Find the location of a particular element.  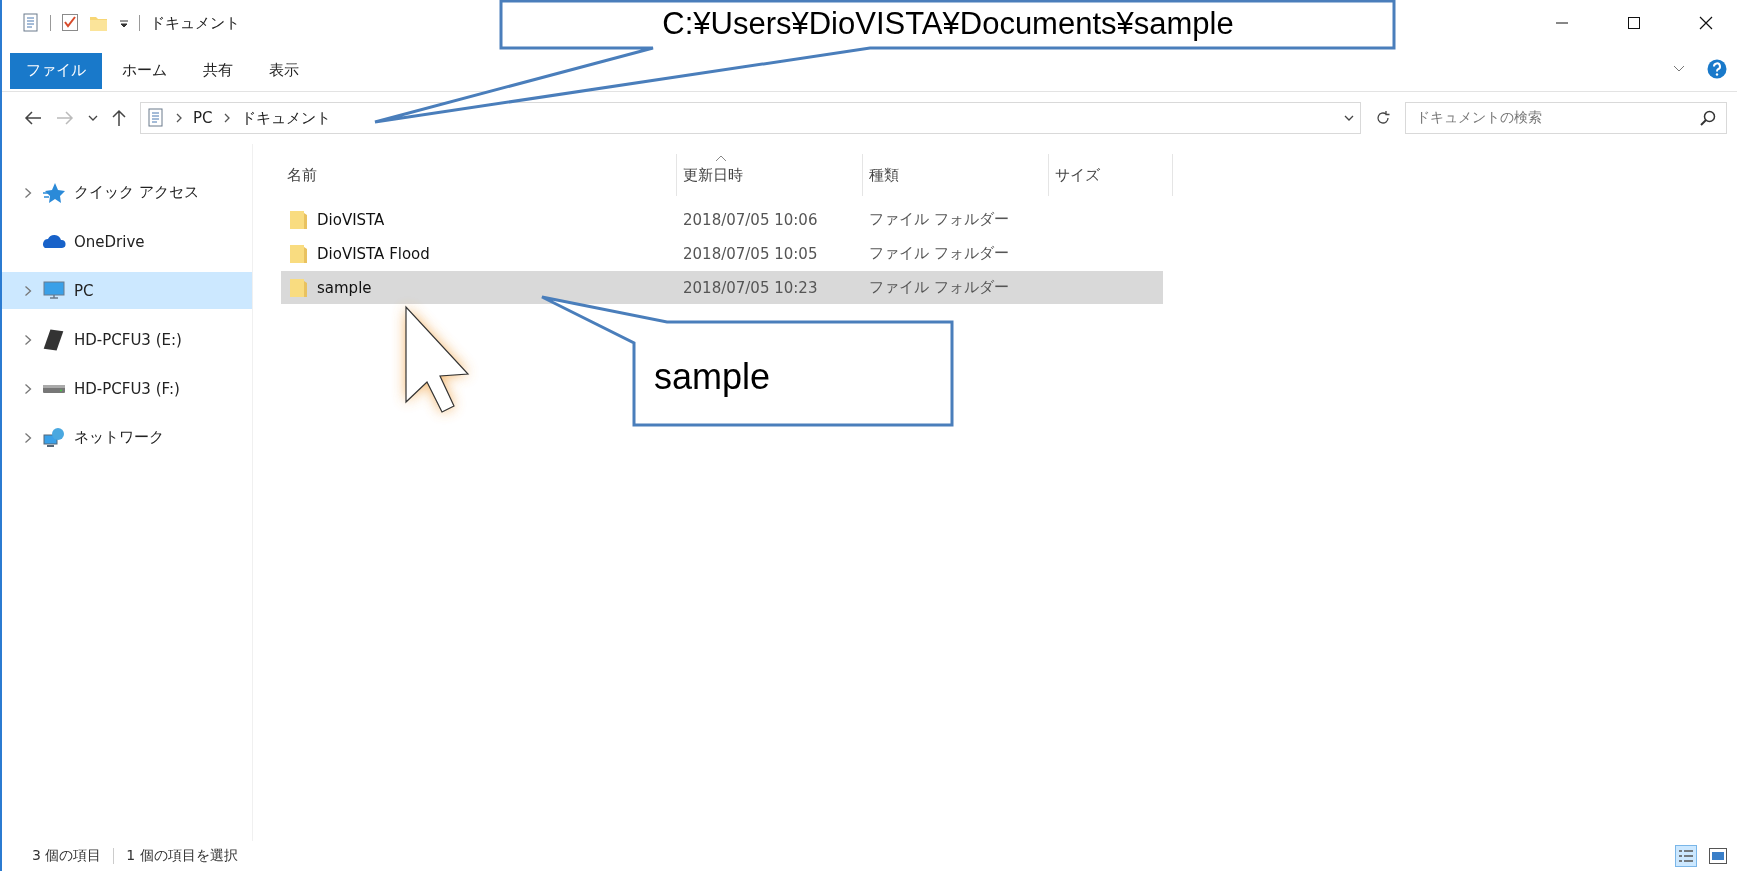

file-row: DioVISTA 2018/07/05 10:06 ファイル フォルダー is located at coordinates (722, 219).